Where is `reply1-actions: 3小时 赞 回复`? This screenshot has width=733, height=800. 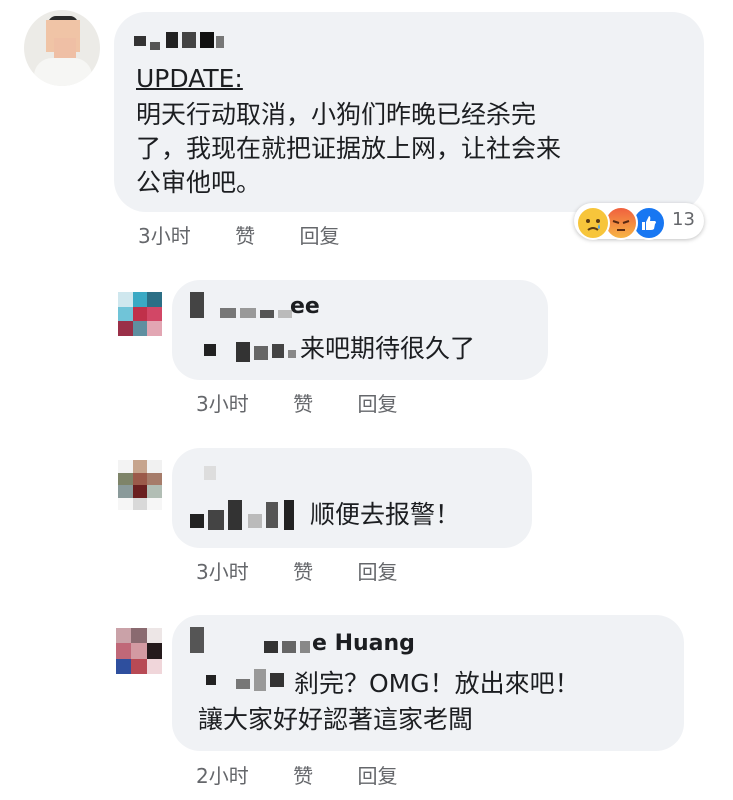 reply1-actions: 3小时 赞 回复 is located at coordinates (315, 402).